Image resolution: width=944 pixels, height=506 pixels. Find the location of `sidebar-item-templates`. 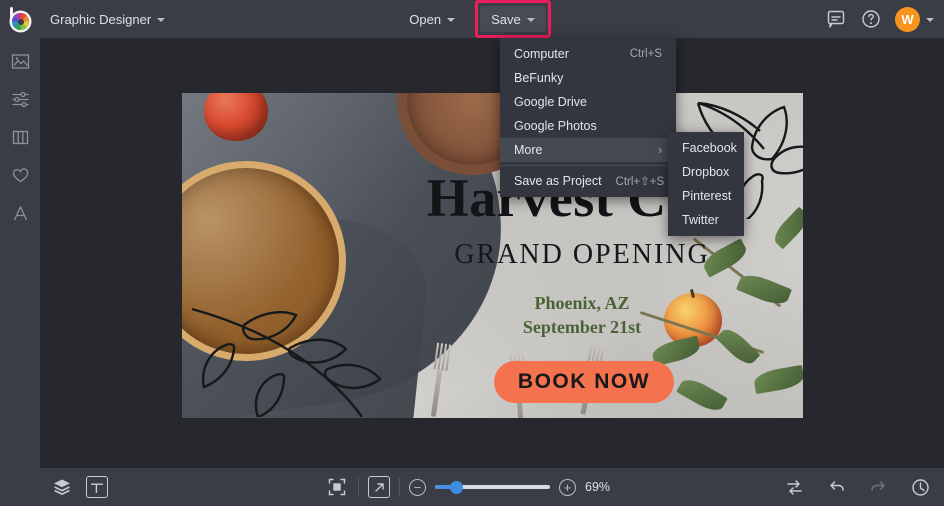

sidebar-item-templates is located at coordinates (20, 137).